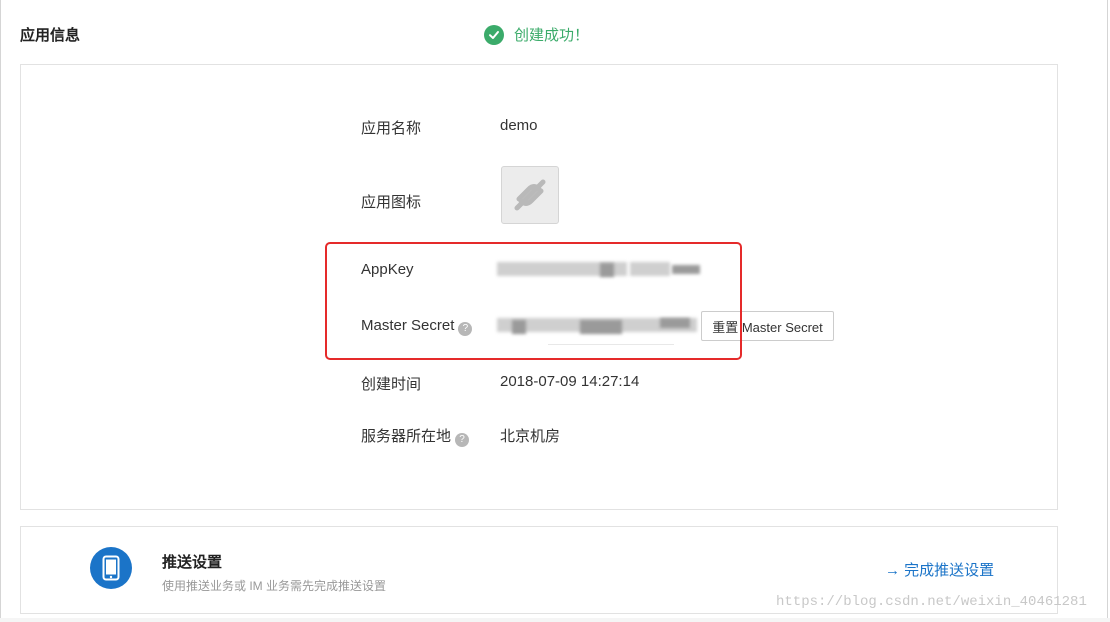  I want to click on section-title: 应用信息, so click(50, 35).